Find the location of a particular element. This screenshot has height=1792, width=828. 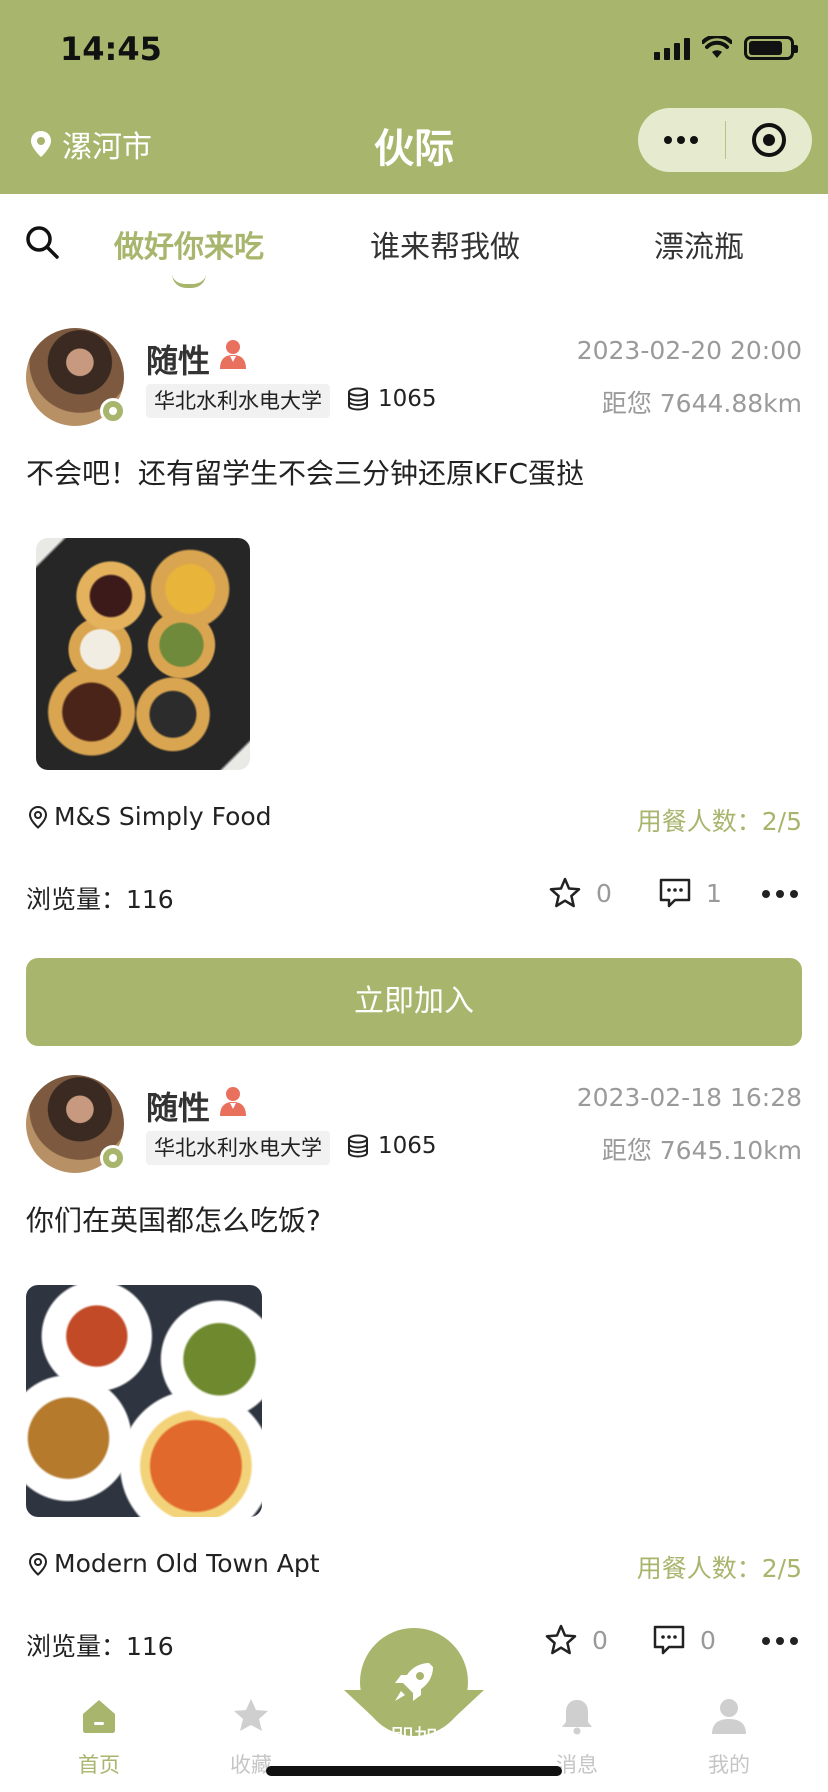

post-location: M&S Simply Food is located at coordinates (150, 816).